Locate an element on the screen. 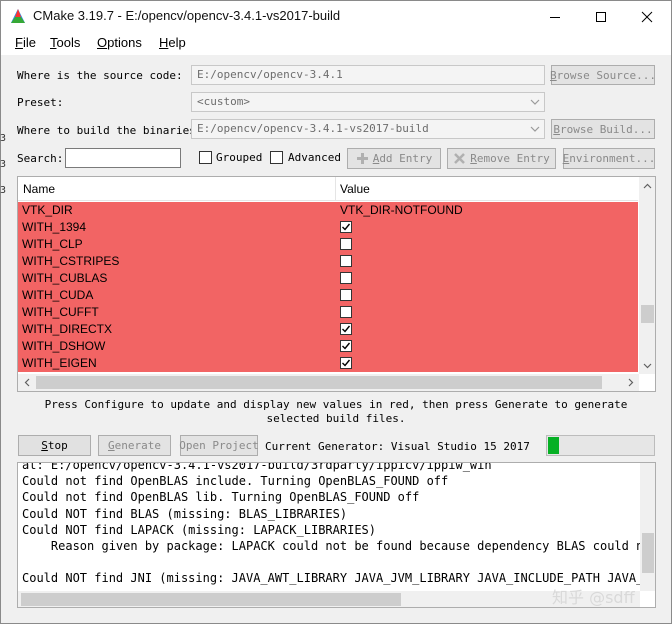 The height and width of the screenshot is (624, 672). table-row: WITH_CUFFT is located at coordinates (328, 312).